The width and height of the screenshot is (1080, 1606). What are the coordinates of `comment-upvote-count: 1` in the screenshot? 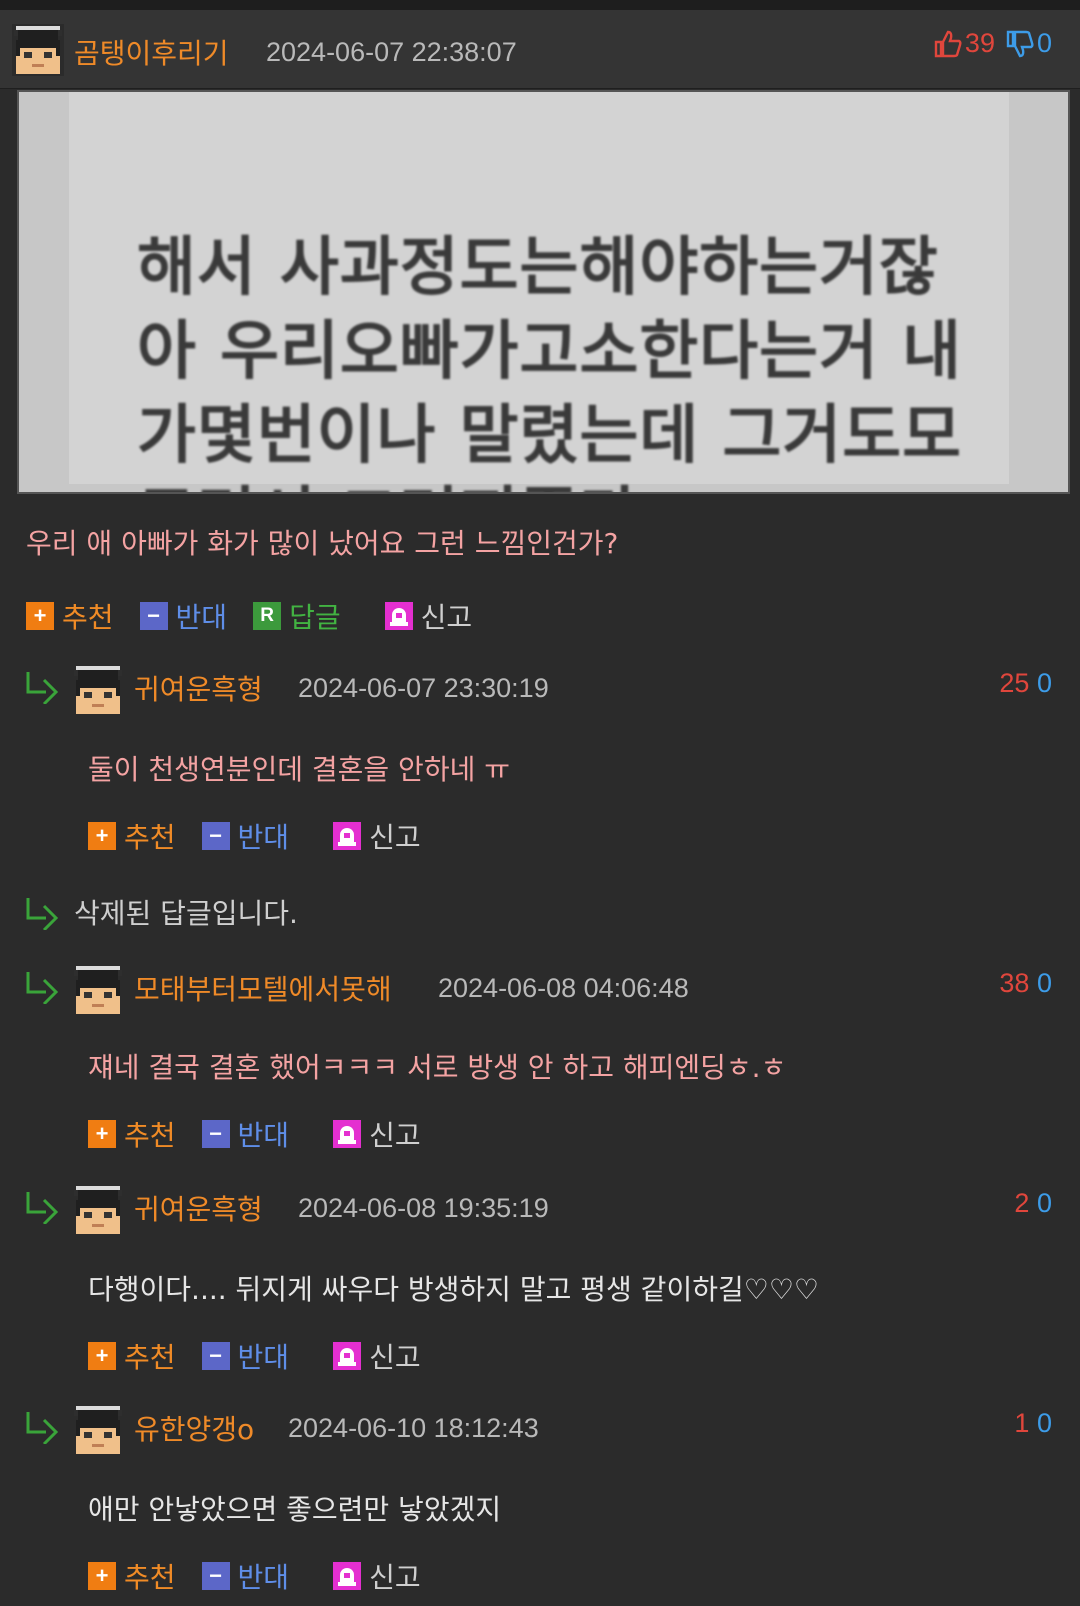 It's located at (1022, 1423).